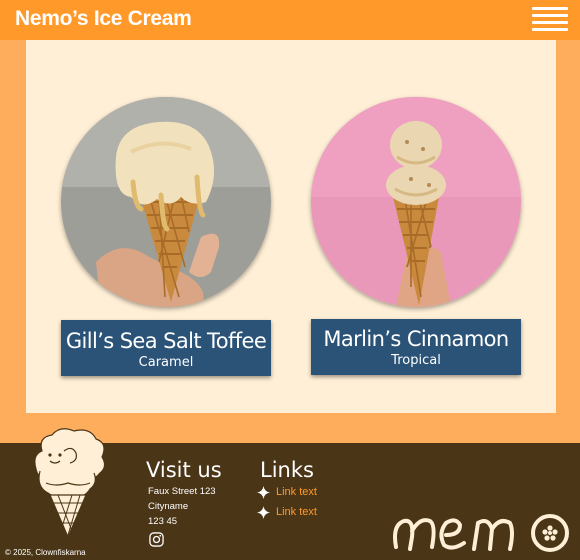 Image resolution: width=580 pixels, height=560 pixels. What do you see at coordinates (168, 506) in the screenshot?
I see `address-city: Cityname` at bounding box center [168, 506].